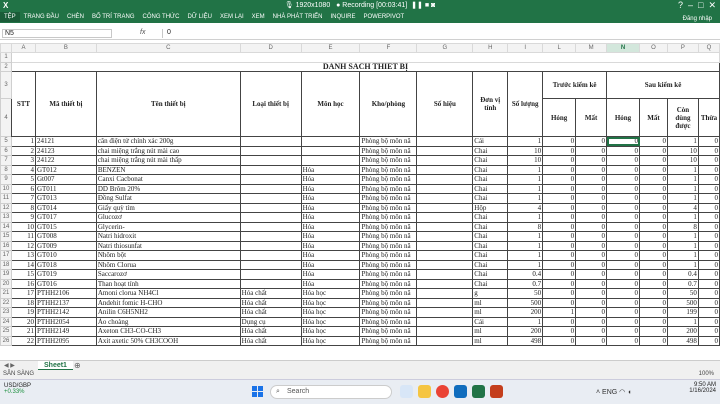  I want to click on cell-stt: 14, so click(23, 264).